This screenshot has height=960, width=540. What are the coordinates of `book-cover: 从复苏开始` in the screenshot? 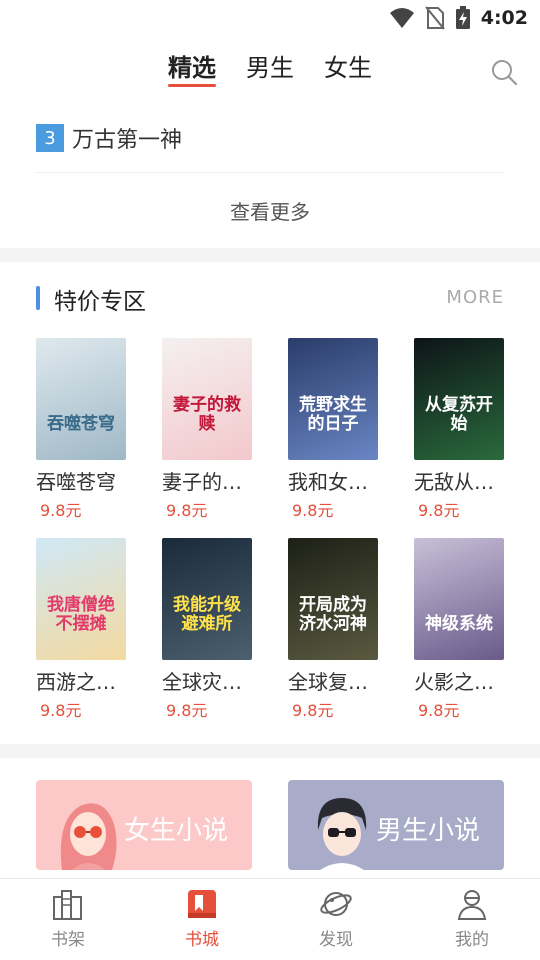 It's located at (459, 399).